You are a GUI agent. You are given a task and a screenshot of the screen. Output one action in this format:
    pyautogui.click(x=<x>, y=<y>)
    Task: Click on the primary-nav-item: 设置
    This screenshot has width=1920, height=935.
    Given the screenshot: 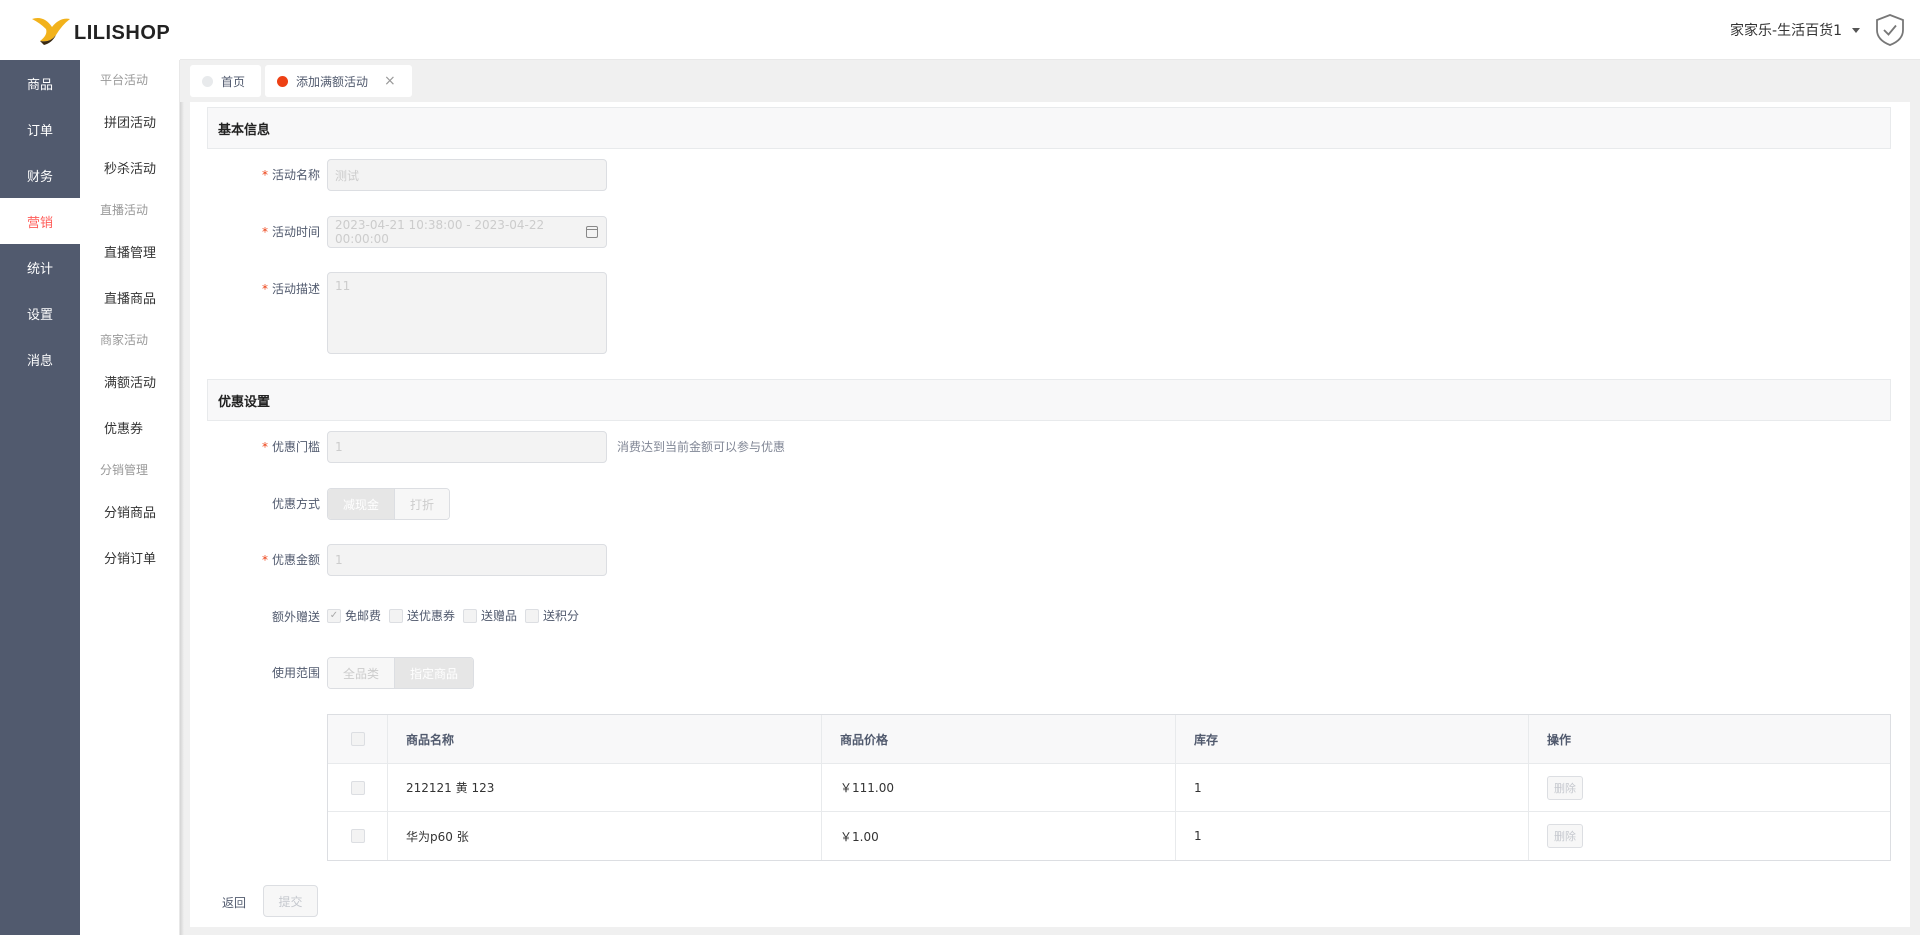 What is the action you would take?
    pyautogui.click(x=40, y=313)
    